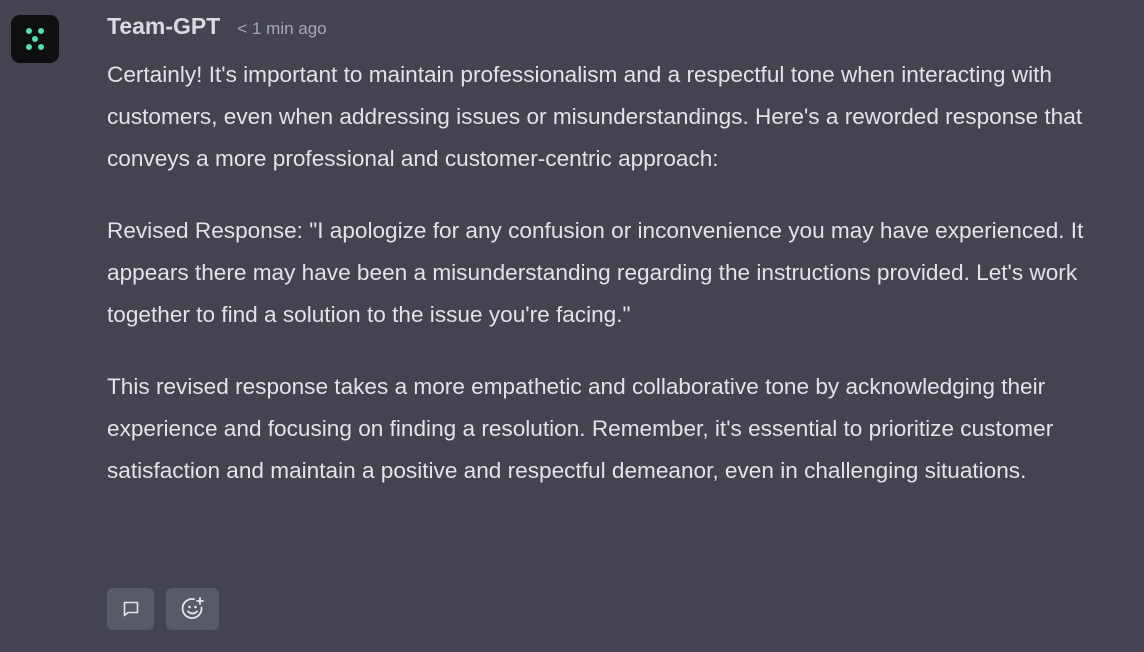 The height and width of the screenshot is (652, 1144). I want to click on message-timestamp: < 1 min ago, so click(282, 28).